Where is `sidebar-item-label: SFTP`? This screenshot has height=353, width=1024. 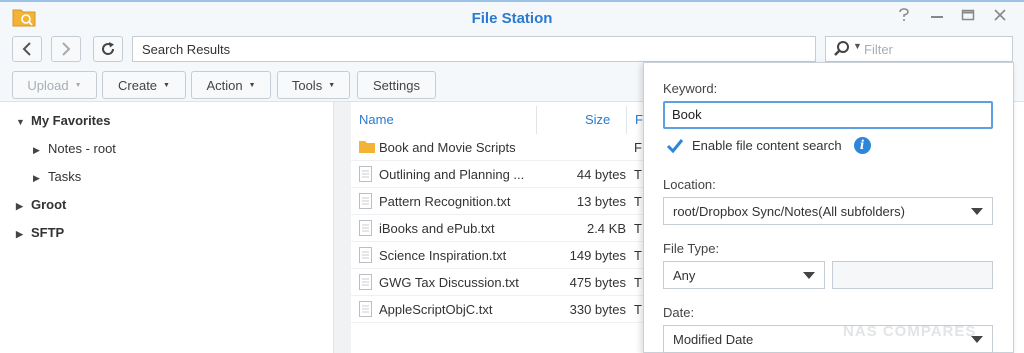
sidebar-item-label: SFTP is located at coordinates (48, 232).